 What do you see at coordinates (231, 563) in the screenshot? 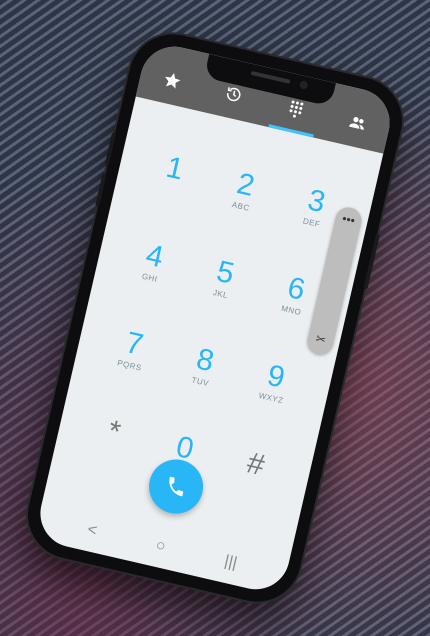
I see `recent-apps-button: |||` at bounding box center [231, 563].